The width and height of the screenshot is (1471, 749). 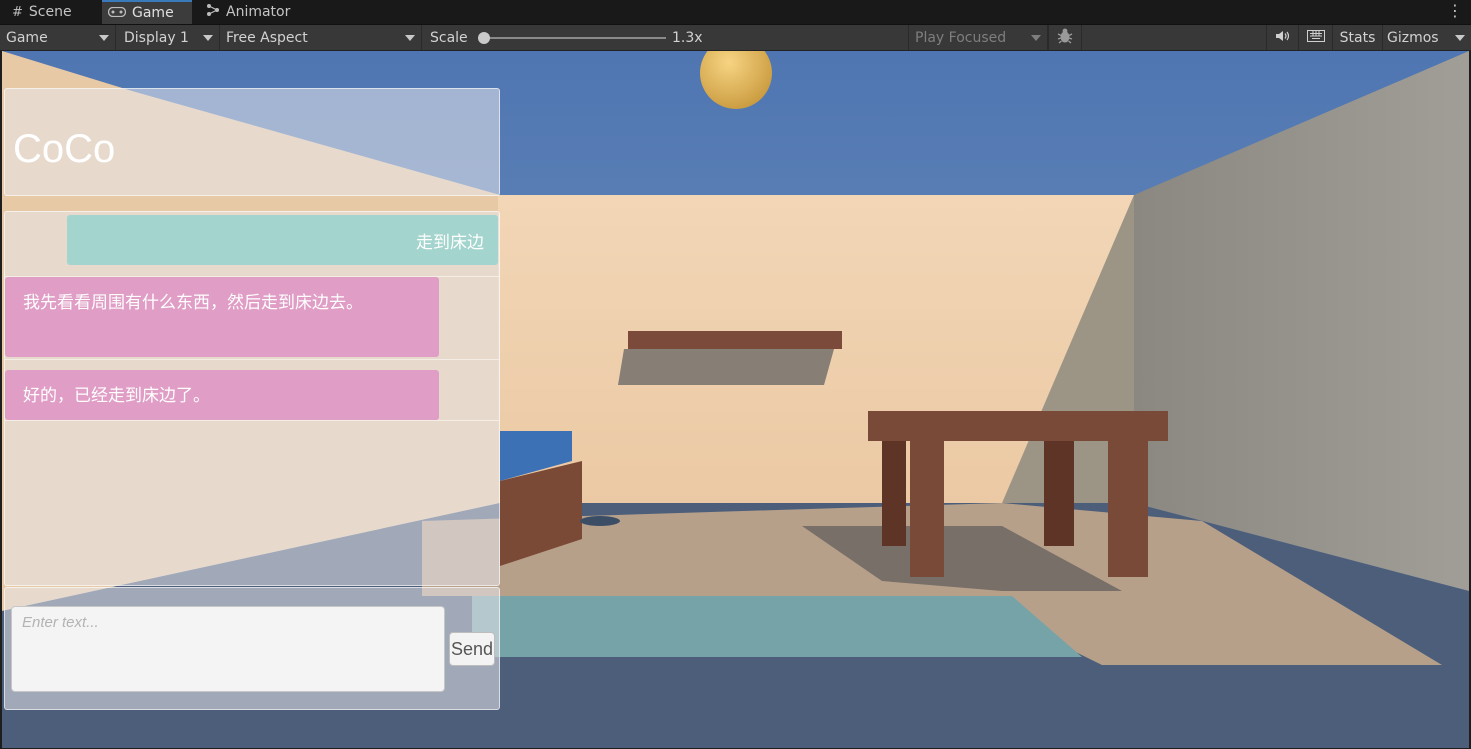 I want to click on animator-icon, so click(x=213, y=12).